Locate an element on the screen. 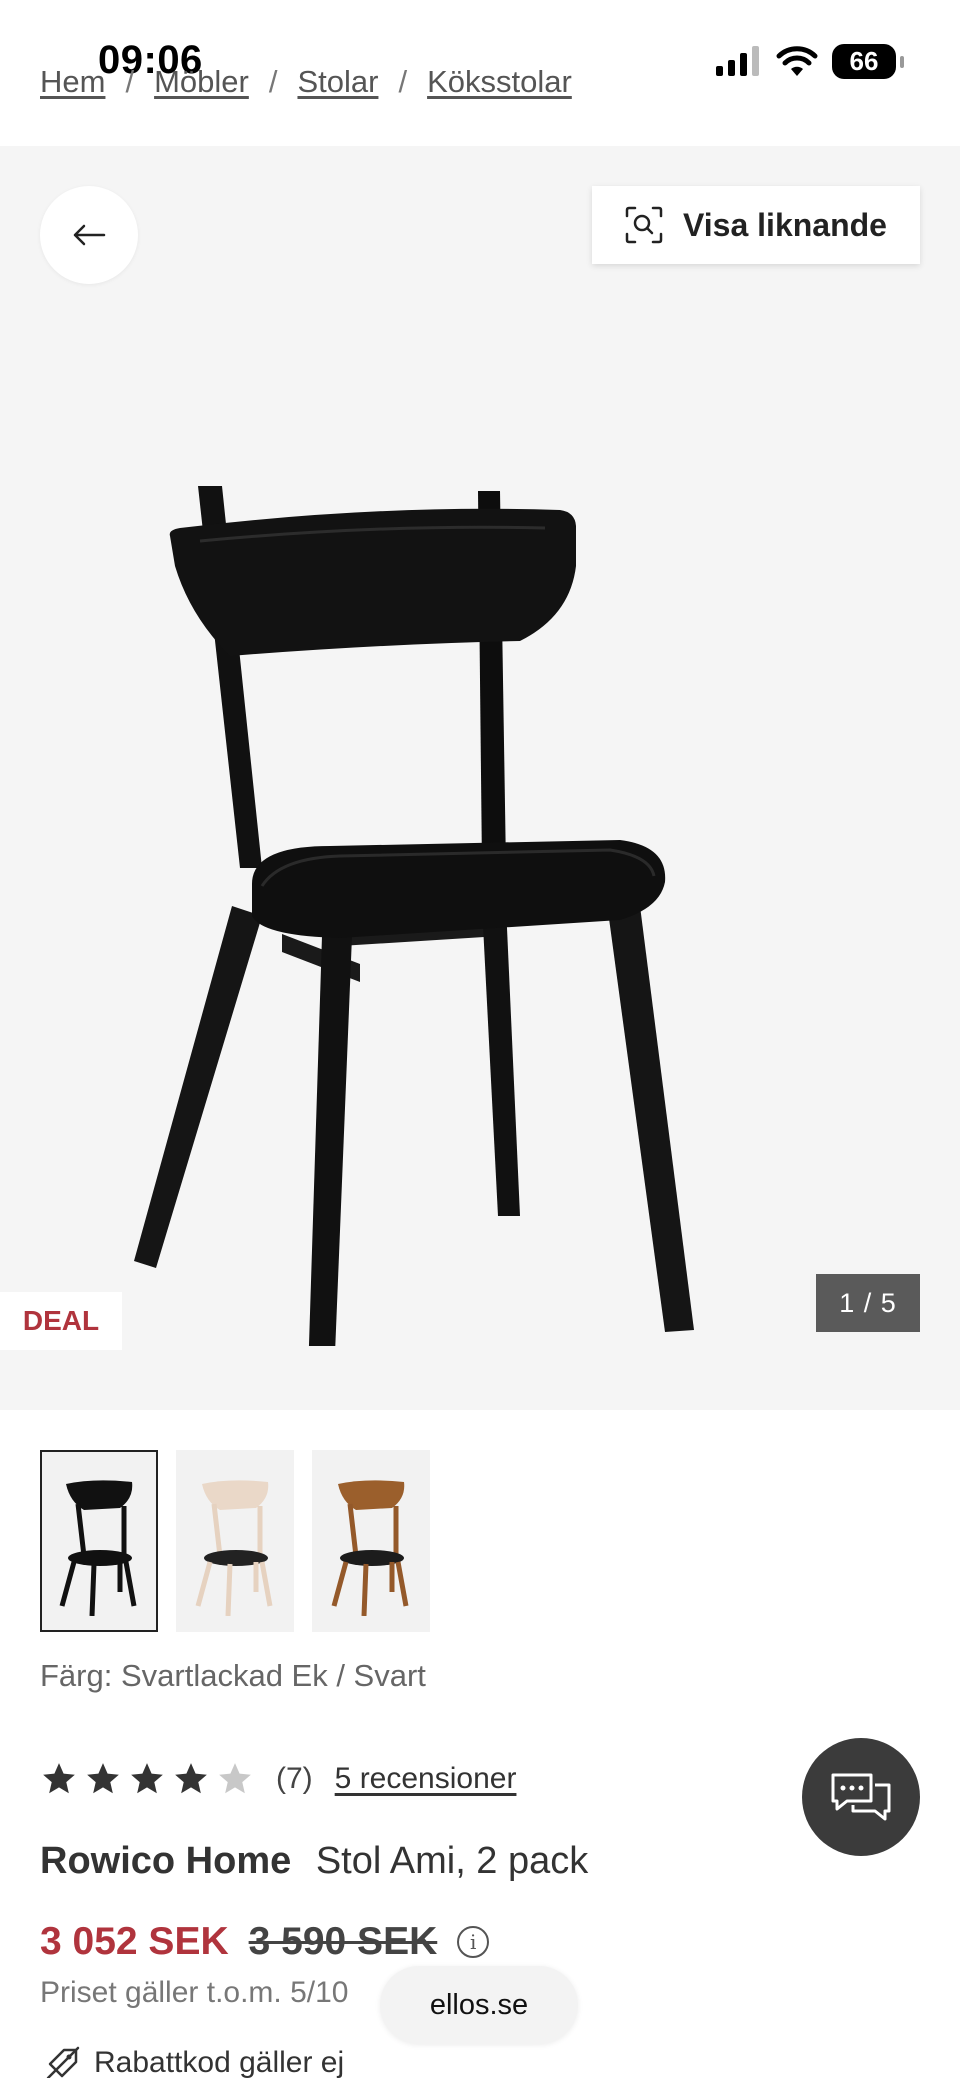  thumbnail-white is located at coordinates (235, 1541).